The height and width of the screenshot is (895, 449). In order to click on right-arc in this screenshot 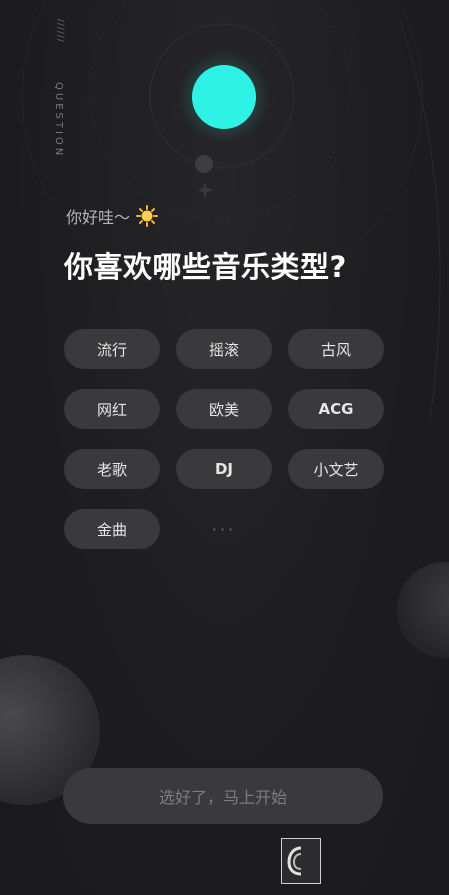, I will do `click(420, 220)`.